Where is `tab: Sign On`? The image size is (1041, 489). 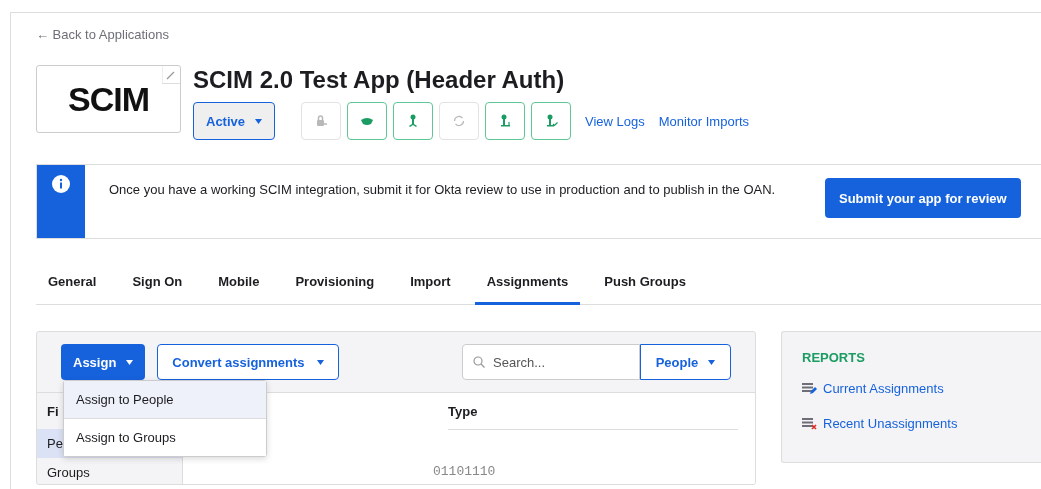
tab: Sign On is located at coordinates (157, 284).